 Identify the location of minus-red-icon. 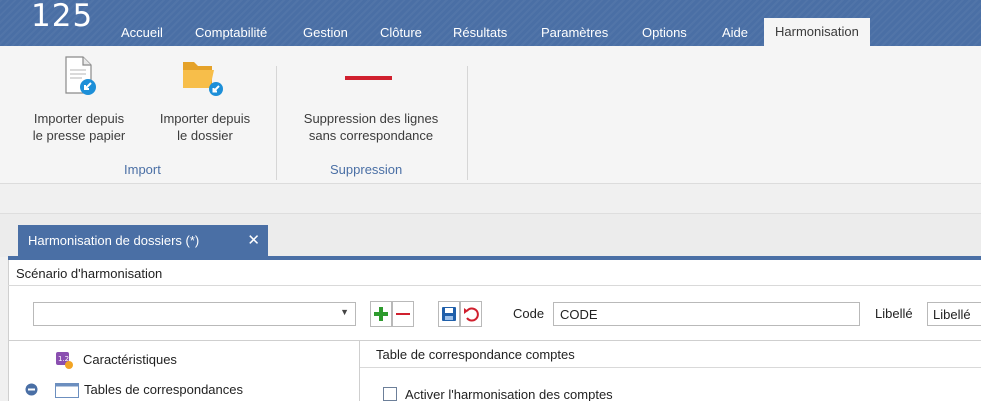
(368, 78).